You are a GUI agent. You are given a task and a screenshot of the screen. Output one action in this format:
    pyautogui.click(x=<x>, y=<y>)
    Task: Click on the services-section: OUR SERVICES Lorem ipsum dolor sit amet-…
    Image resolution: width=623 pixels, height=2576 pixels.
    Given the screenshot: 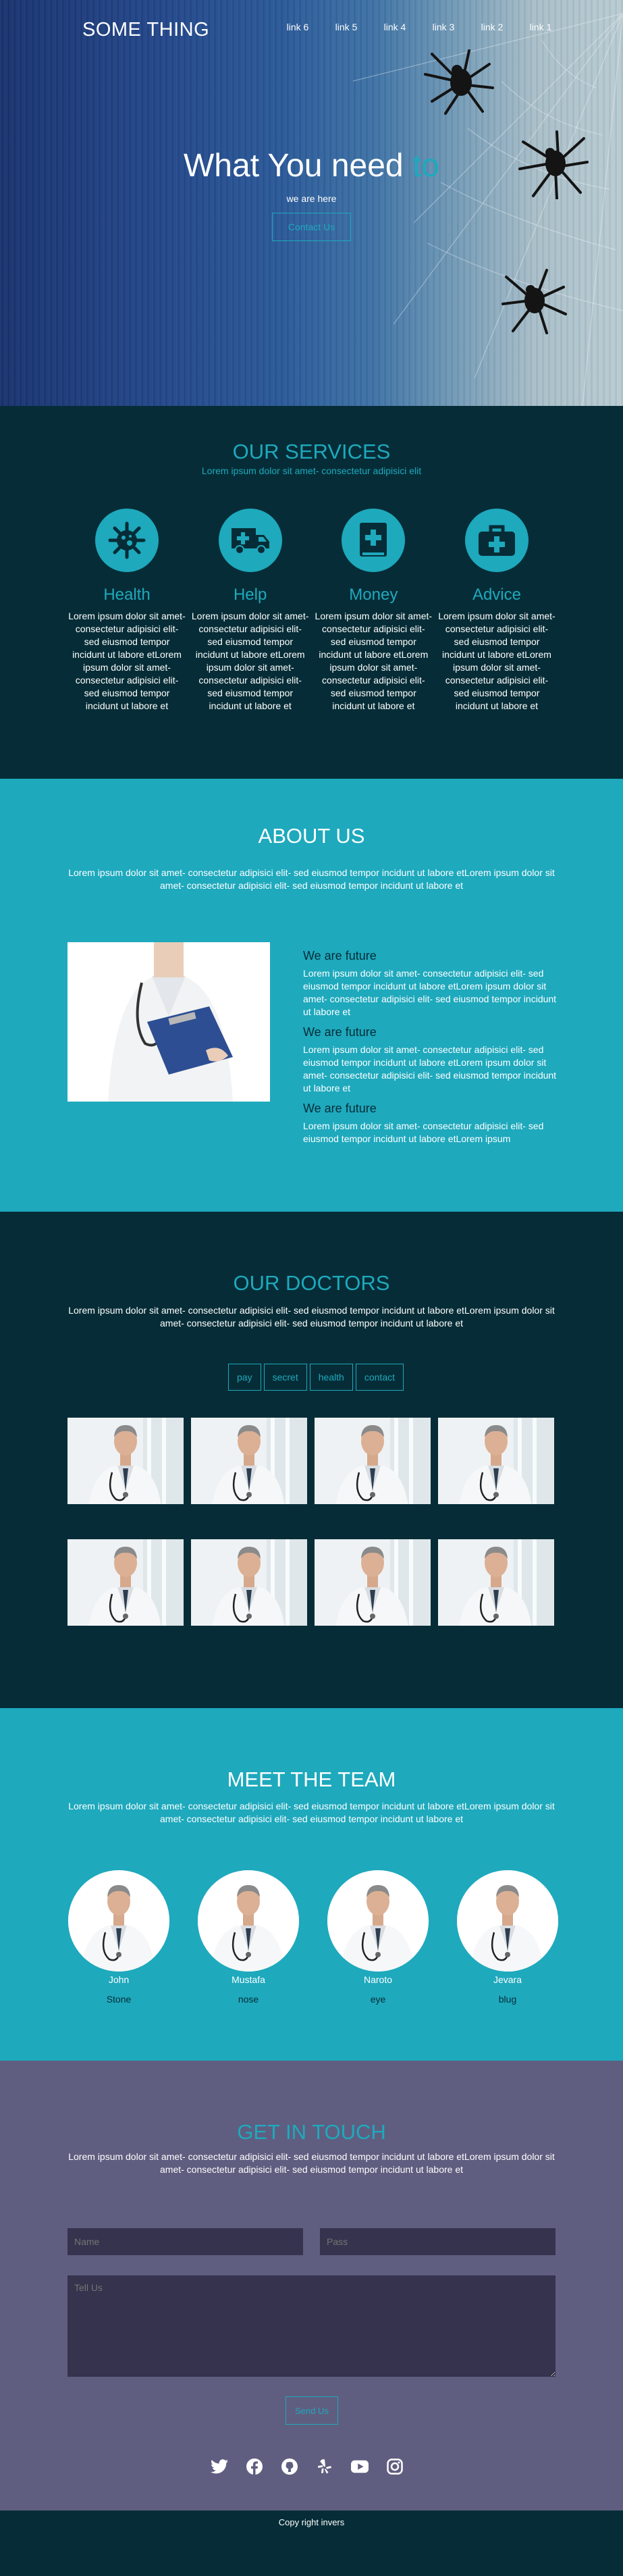 What is the action you would take?
    pyautogui.click(x=311, y=592)
    